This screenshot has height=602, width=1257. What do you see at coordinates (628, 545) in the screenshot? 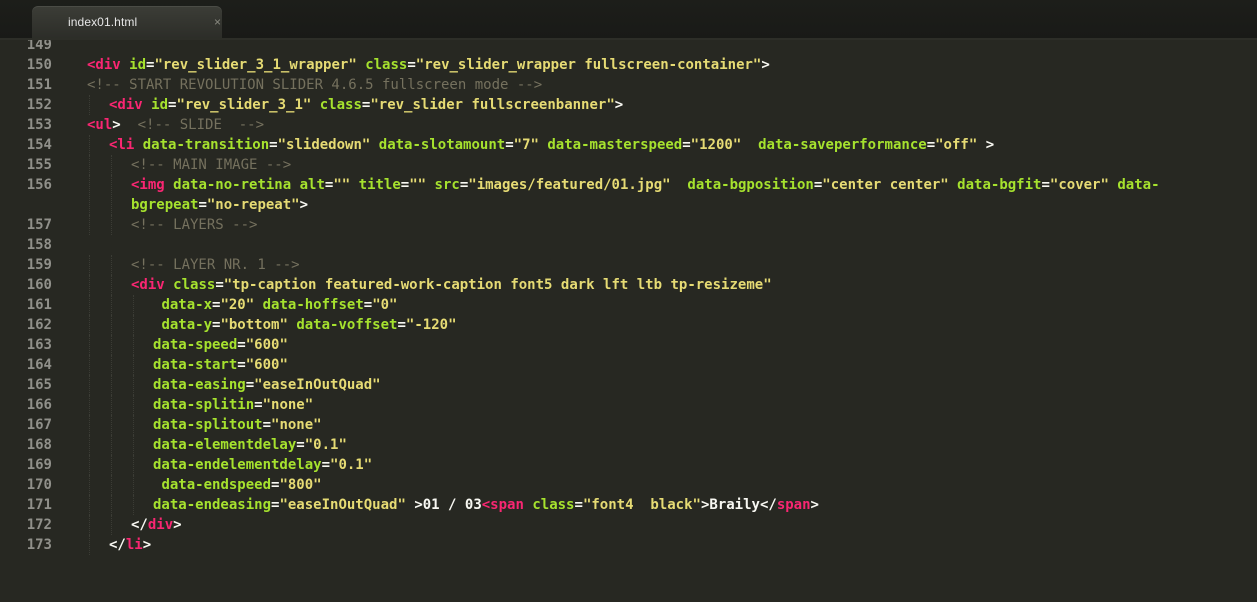
I see `code-line: 173 </li>` at bounding box center [628, 545].